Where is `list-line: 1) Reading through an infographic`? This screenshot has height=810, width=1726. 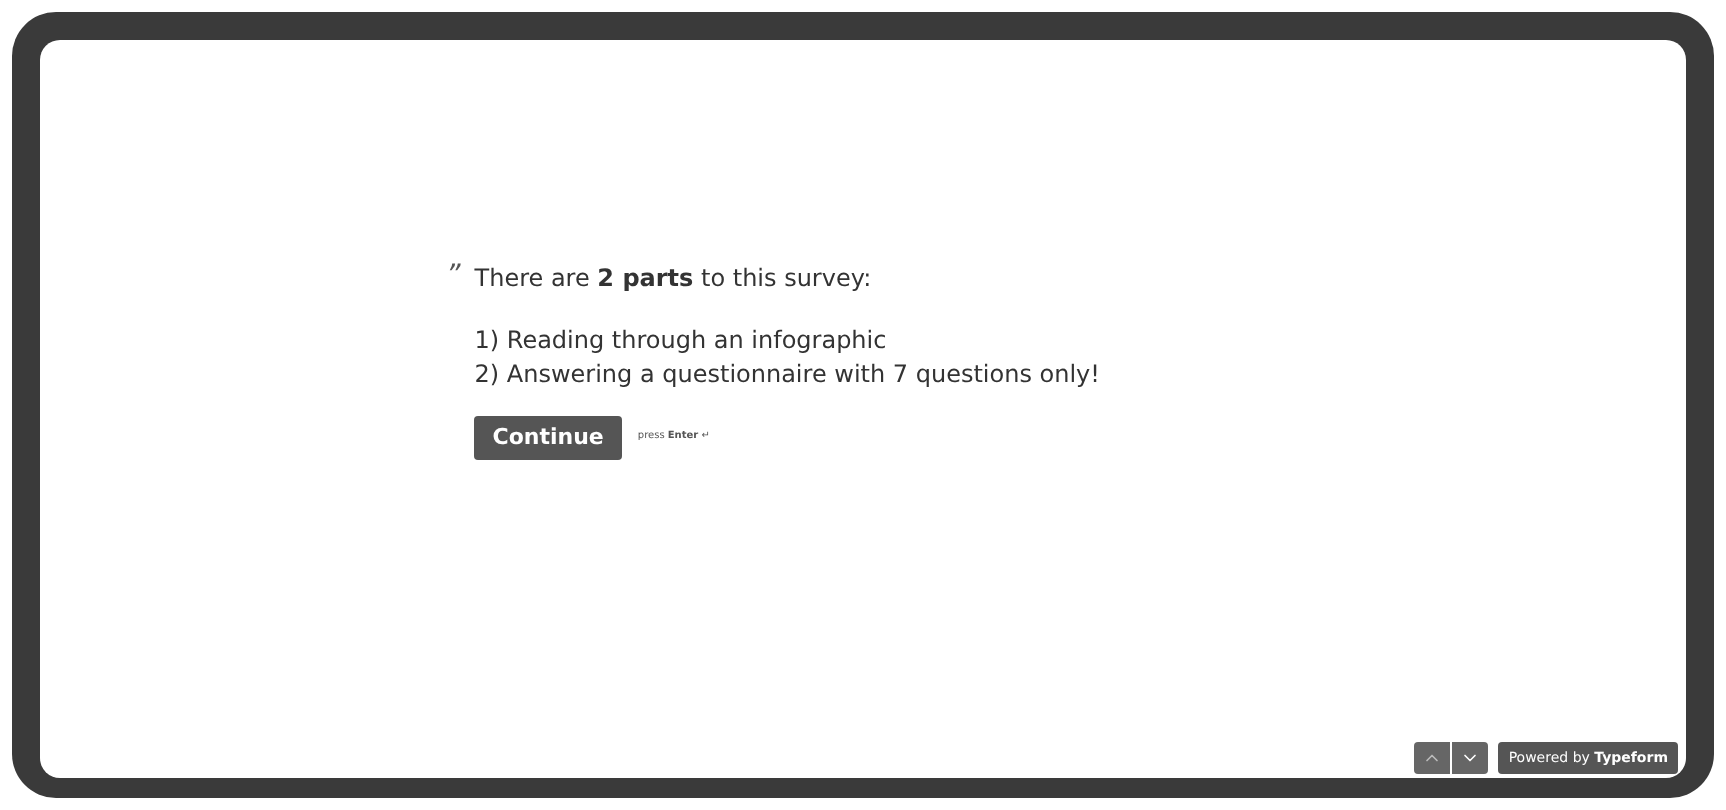 list-line: 1) Reading through an infographic is located at coordinates (681, 341).